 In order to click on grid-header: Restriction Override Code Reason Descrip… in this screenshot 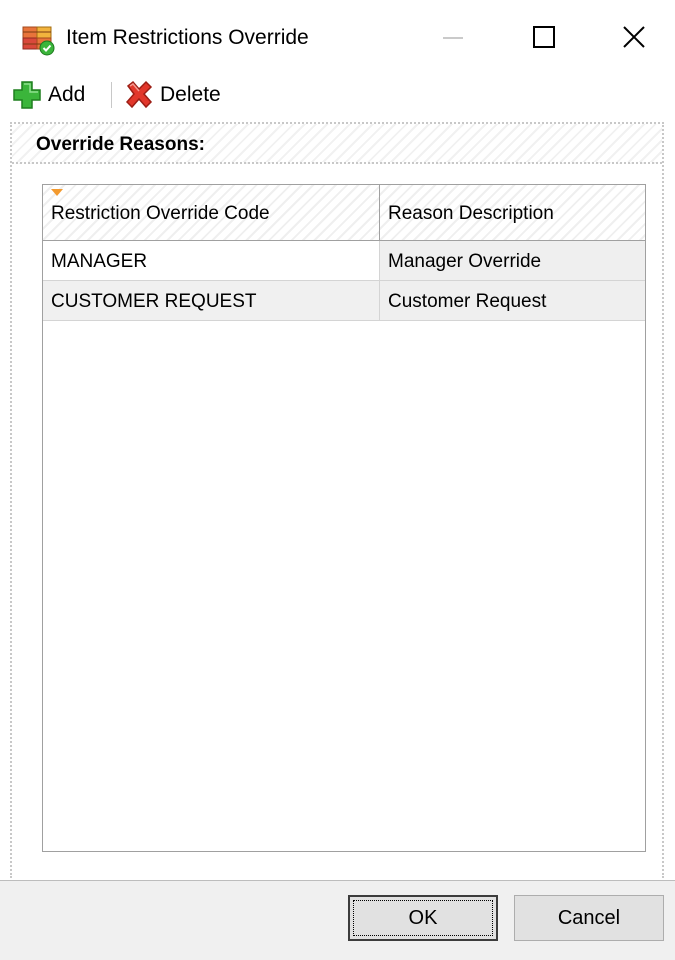, I will do `click(344, 213)`.